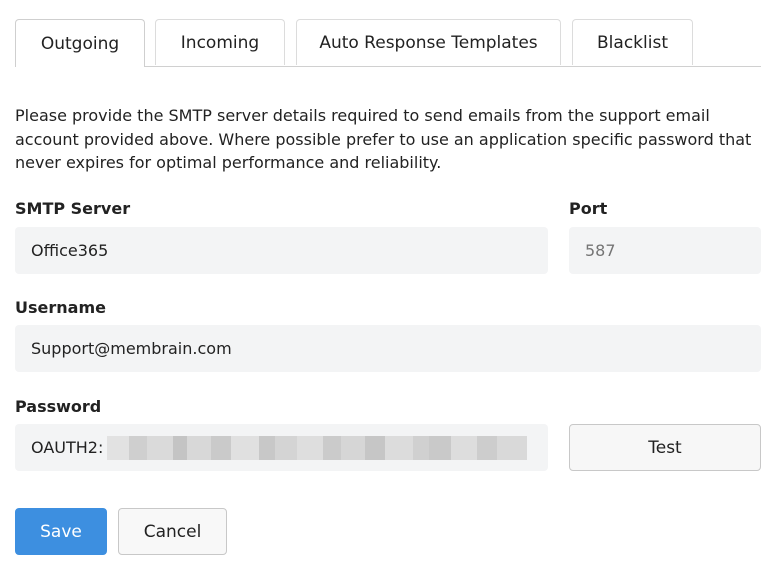 This screenshot has height=566, width=780. Describe the element at coordinates (428, 42) in the screenshot. I see `tab-auto-response-templates: Auto Response Templates` at that location.